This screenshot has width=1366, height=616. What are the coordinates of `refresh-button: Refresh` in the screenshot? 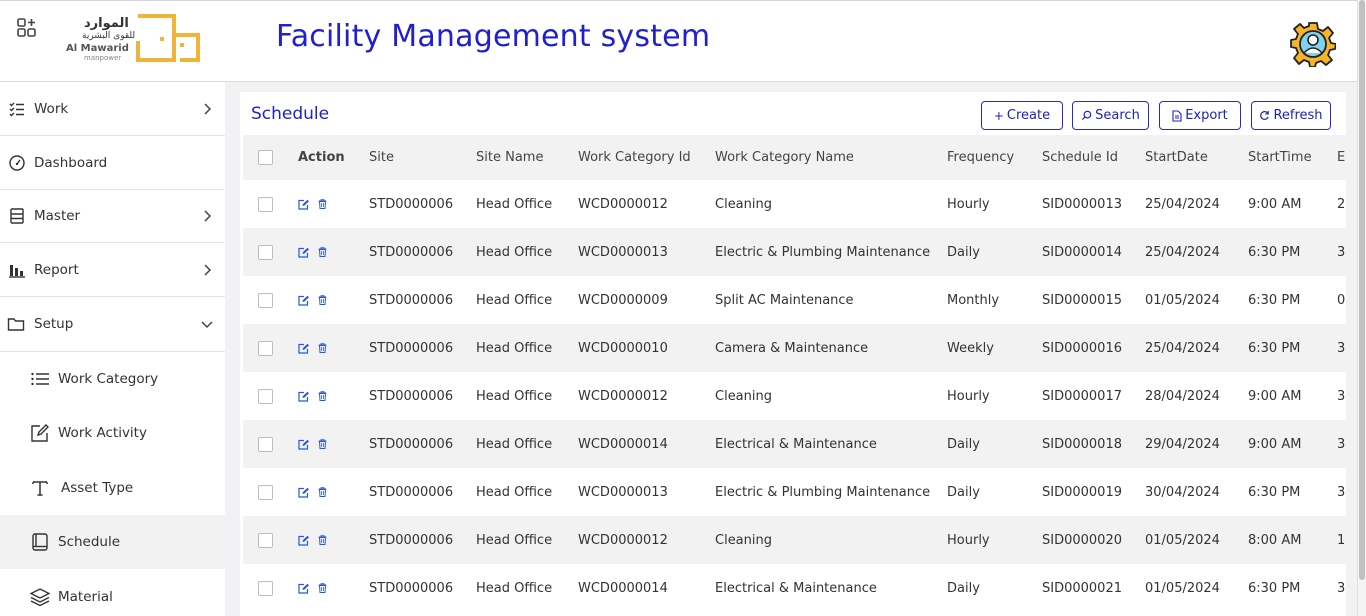 It's located at (1291, 115).